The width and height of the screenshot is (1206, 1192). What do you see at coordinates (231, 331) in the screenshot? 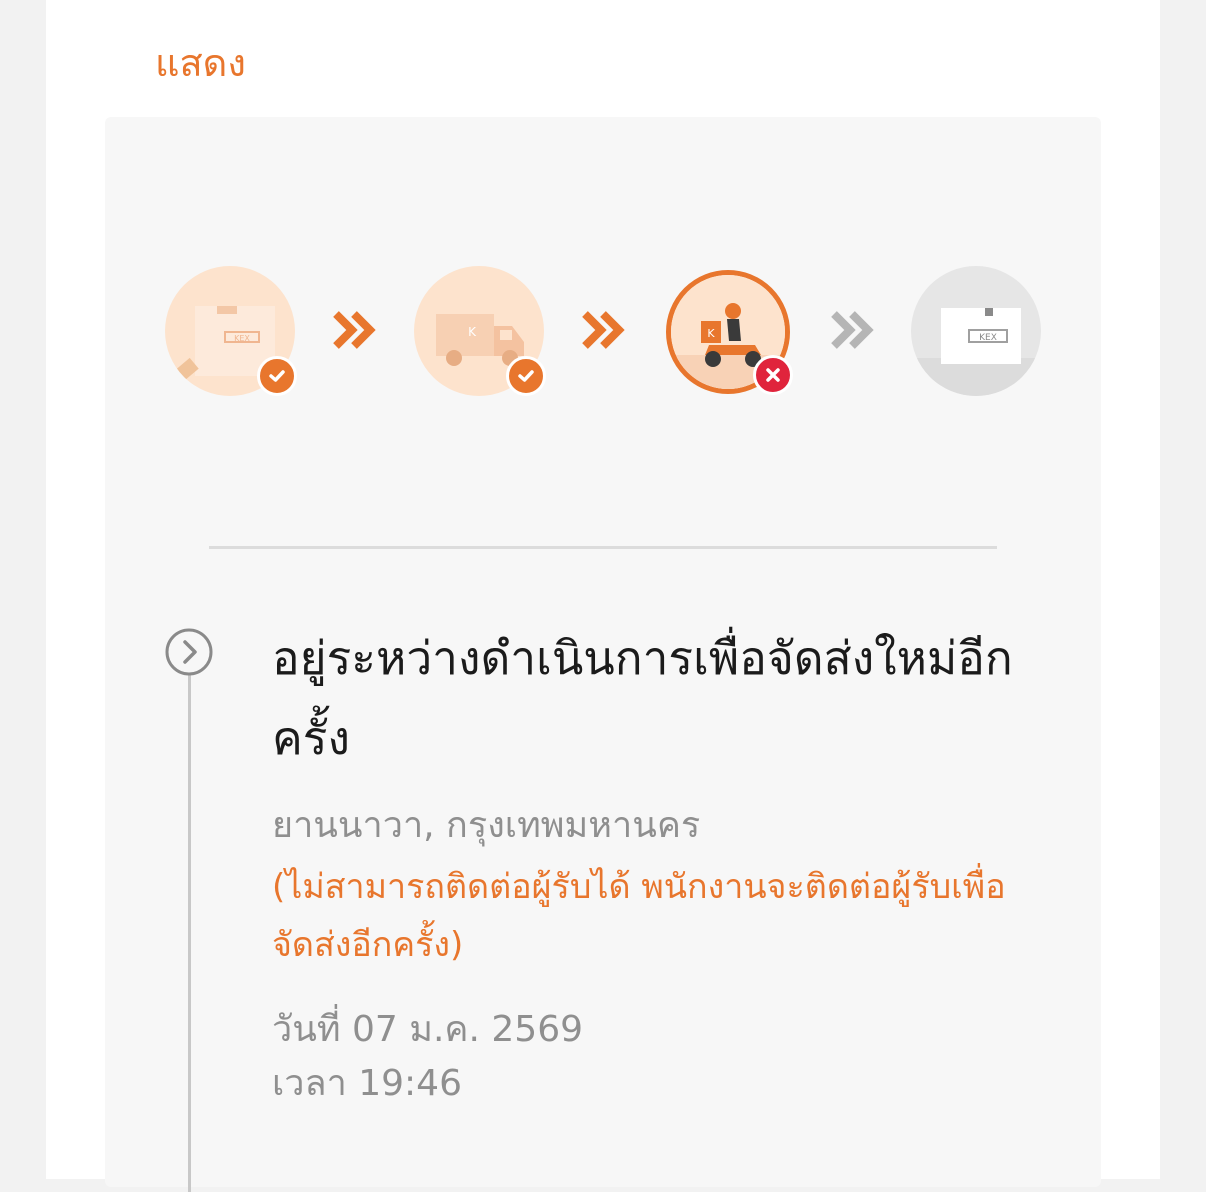
I see `step-received: KEX` at bounding box center [231, 331].